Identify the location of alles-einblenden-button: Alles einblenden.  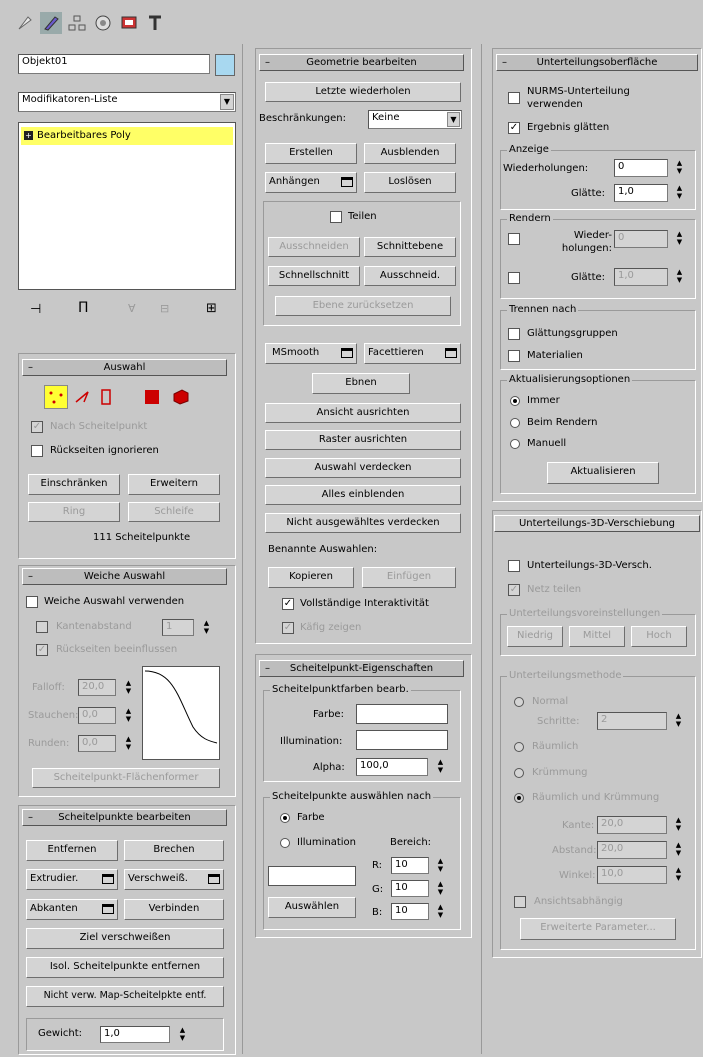
(363, 495).